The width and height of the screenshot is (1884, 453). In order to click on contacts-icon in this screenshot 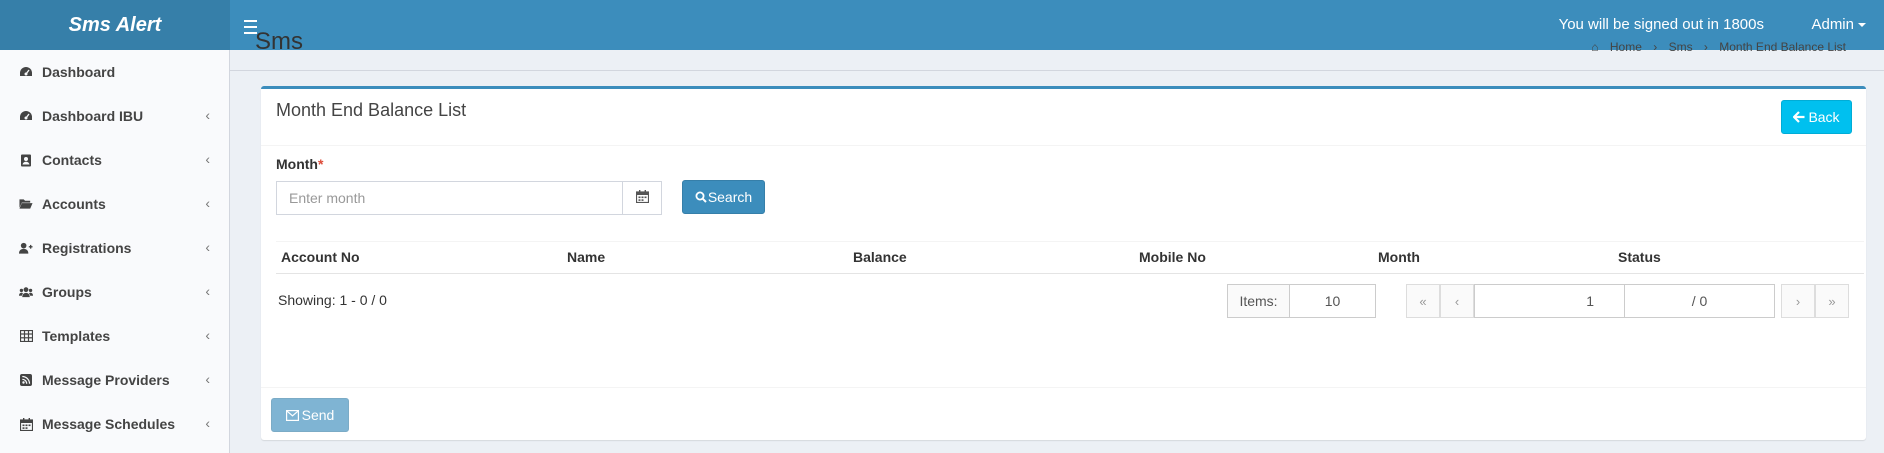, I will do `click(26, 160)`.